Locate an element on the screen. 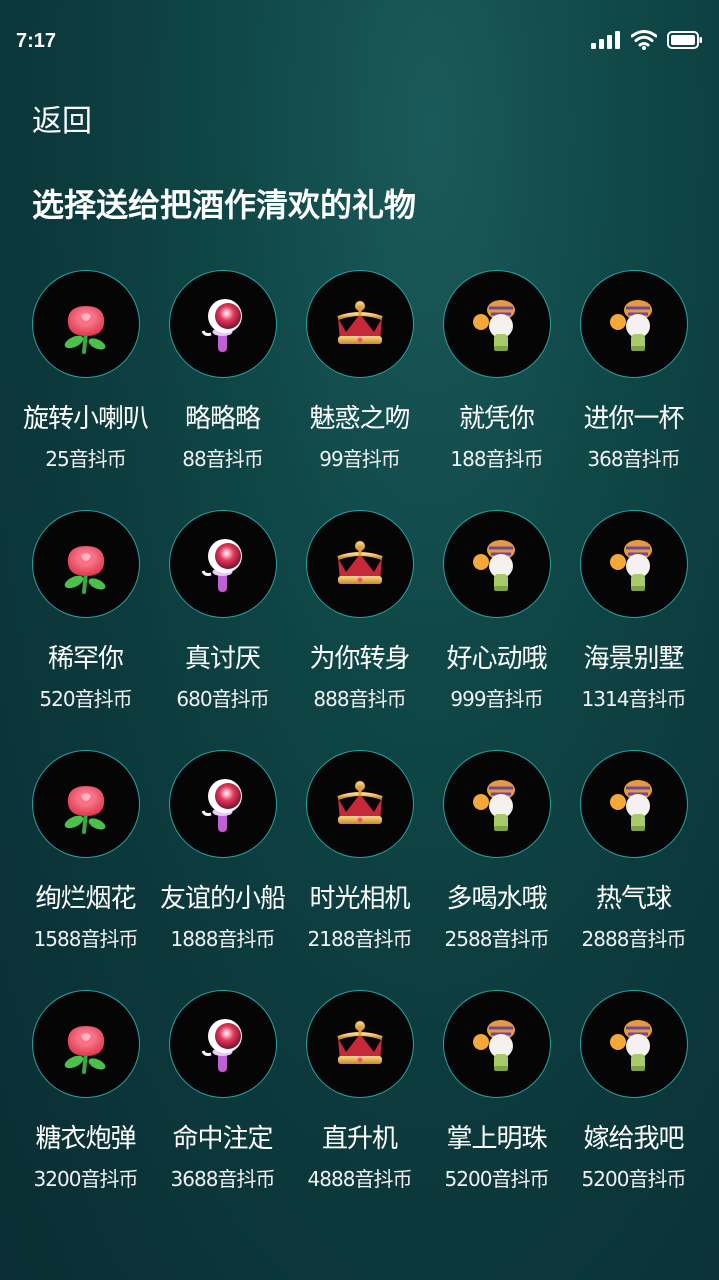 This screenshot has height=1280, width=719. gift-name: 魅惑之吻 is located at coordinates (359, 419).